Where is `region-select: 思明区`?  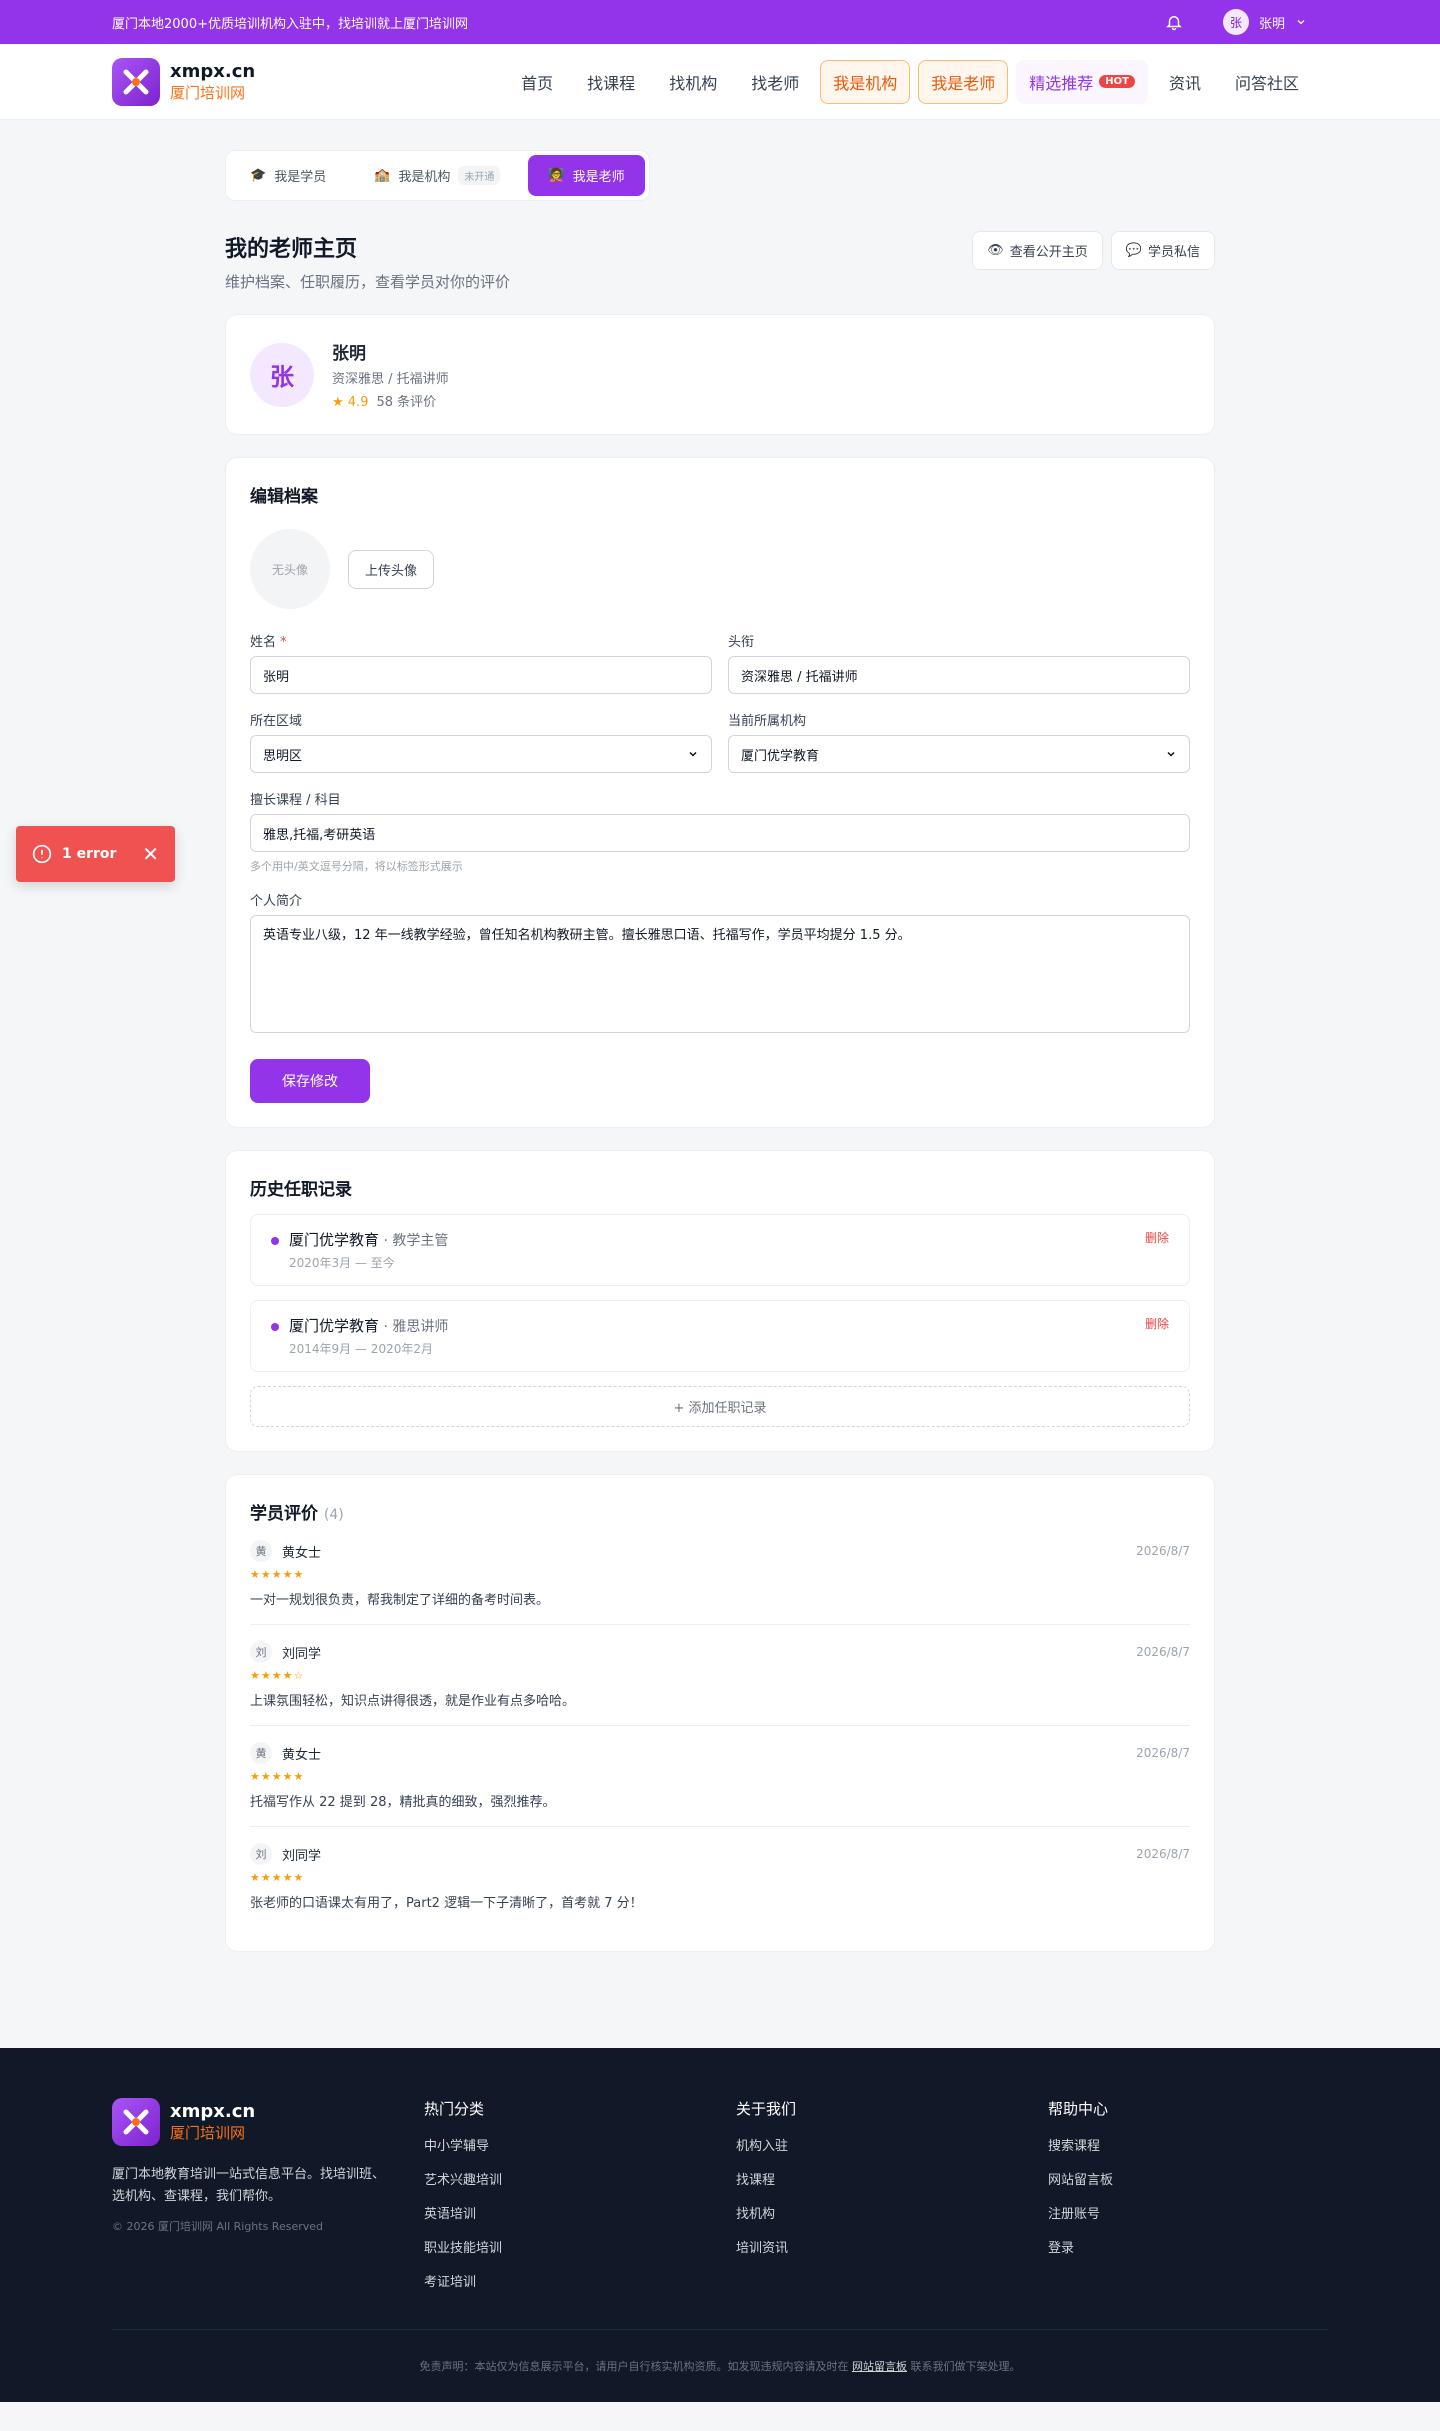
region-select: 思明区 is located at coordinates (481, 754).